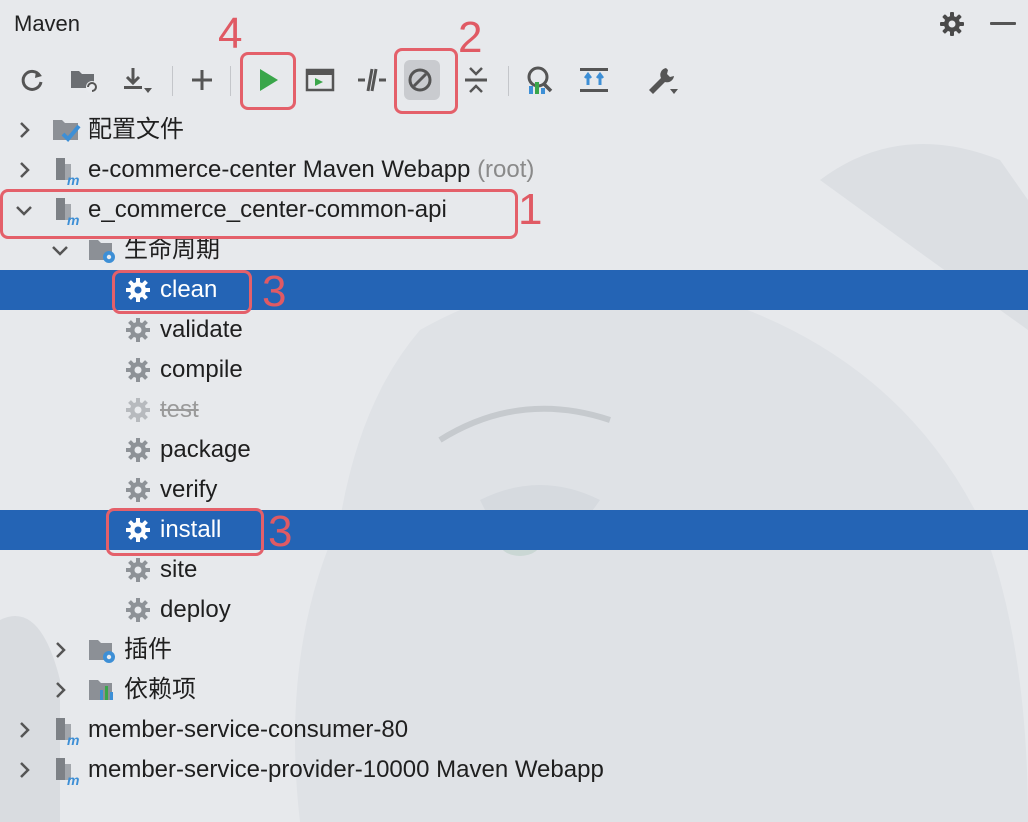 This screenshot has height=822, width=1028. What do you see at coordinates (420, 80) in the screenshot?
I see `skip-tests-icon` at bounding box center [420, 80].